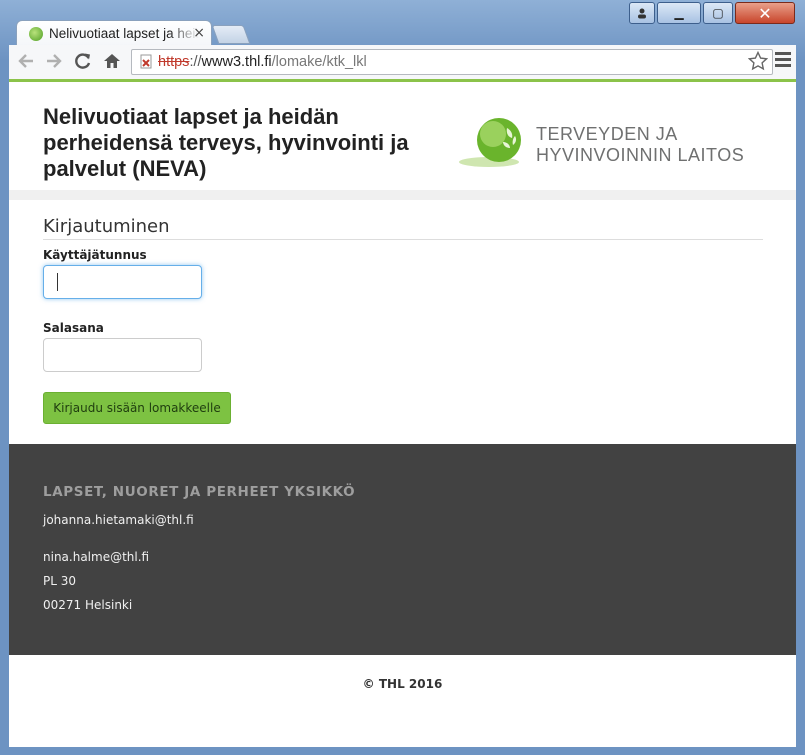  Describe the element at coordinates (122, 282) in the screenshot. I see `username-input` at that location.